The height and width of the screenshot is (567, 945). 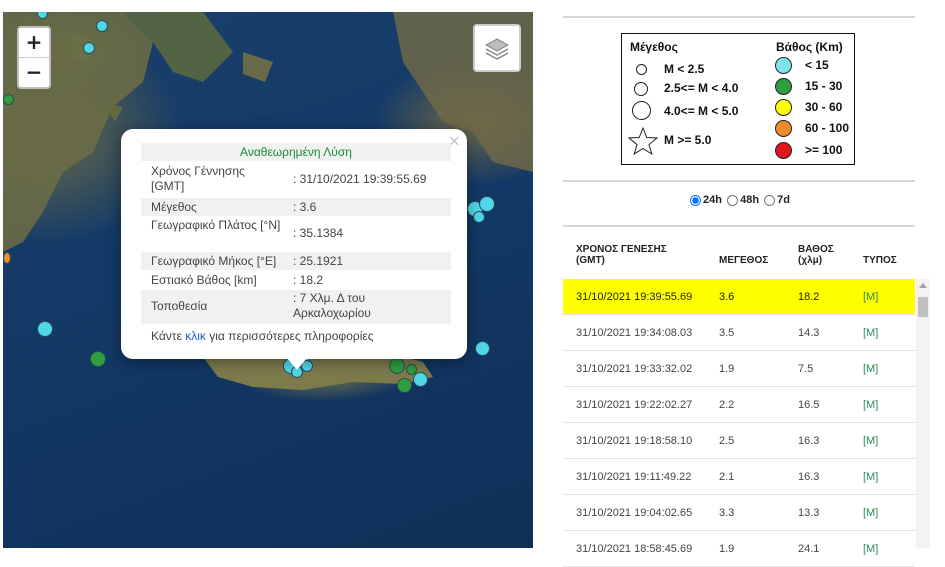 What do you see at coordinates (360, 179) in the screenshot?
I see `popup-row-value: : 31/10/2021 19:39:55.69` at bounding box center [360, 179].